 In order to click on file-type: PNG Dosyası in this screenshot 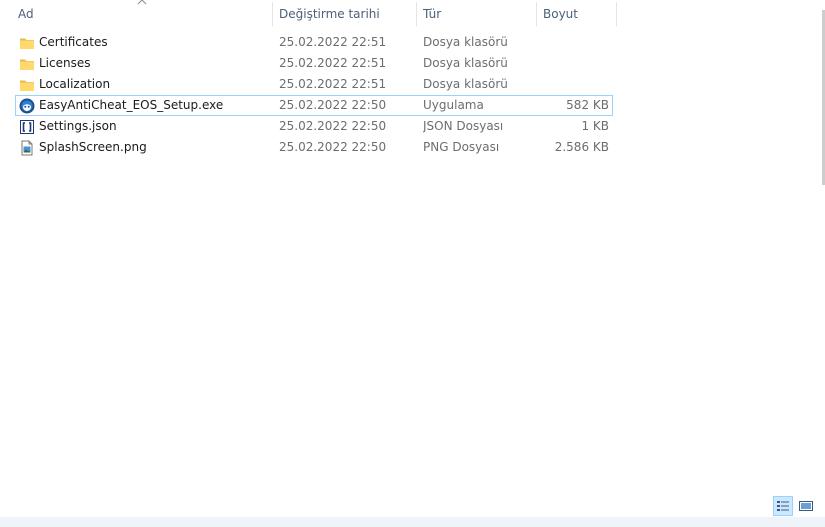, I will do `click(461, 147)`.